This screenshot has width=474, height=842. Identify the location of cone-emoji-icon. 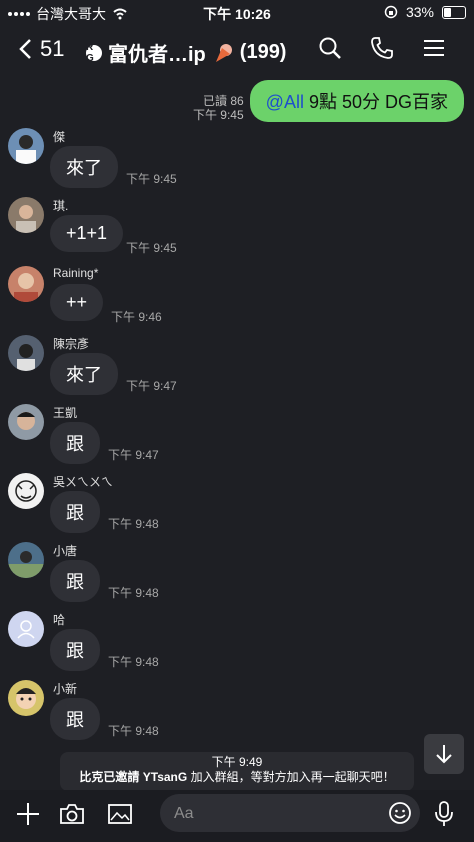
(223, 52).